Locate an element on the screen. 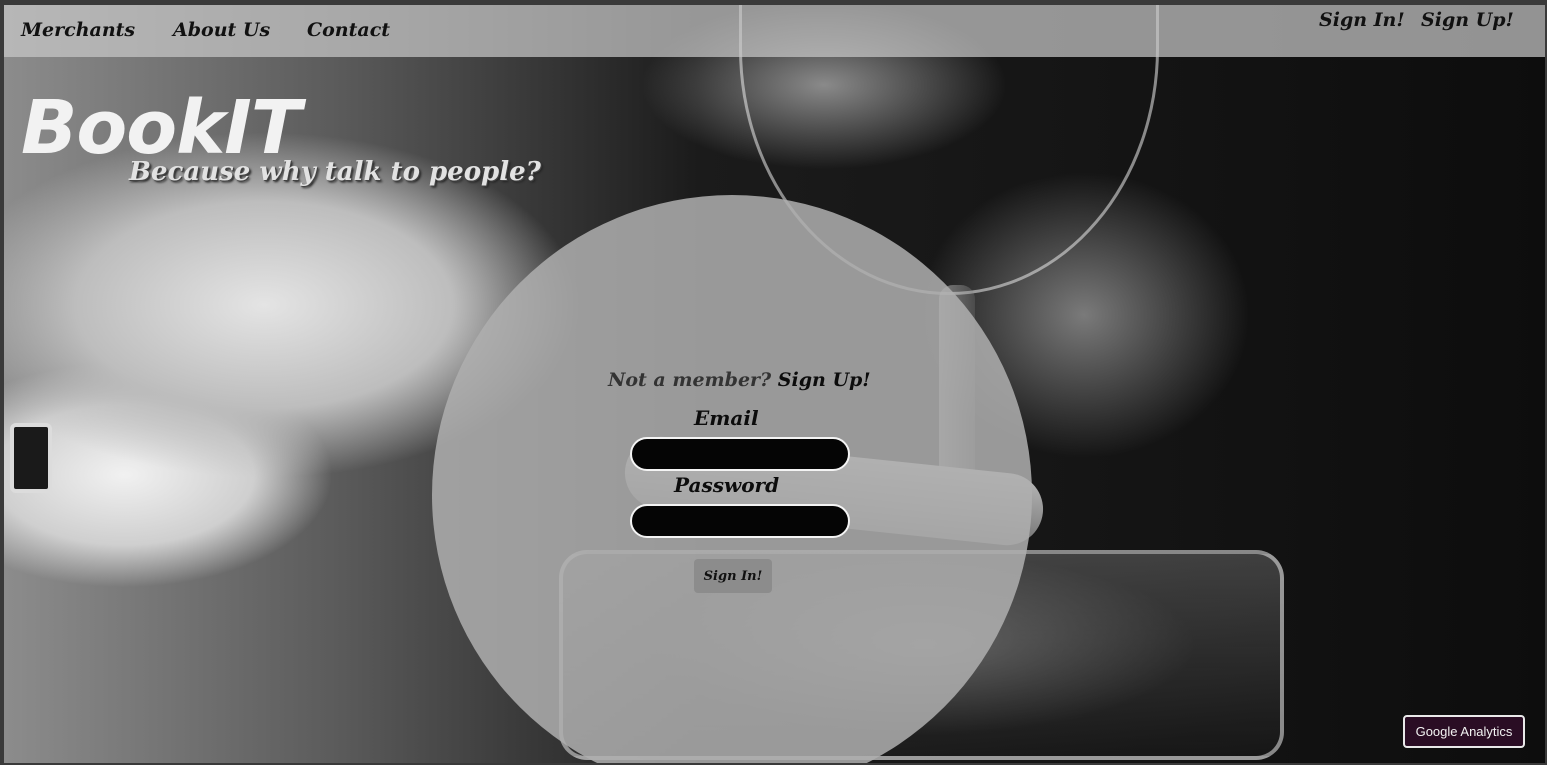  sign-in-button: Sign In! is located at coordinates (733, 576).